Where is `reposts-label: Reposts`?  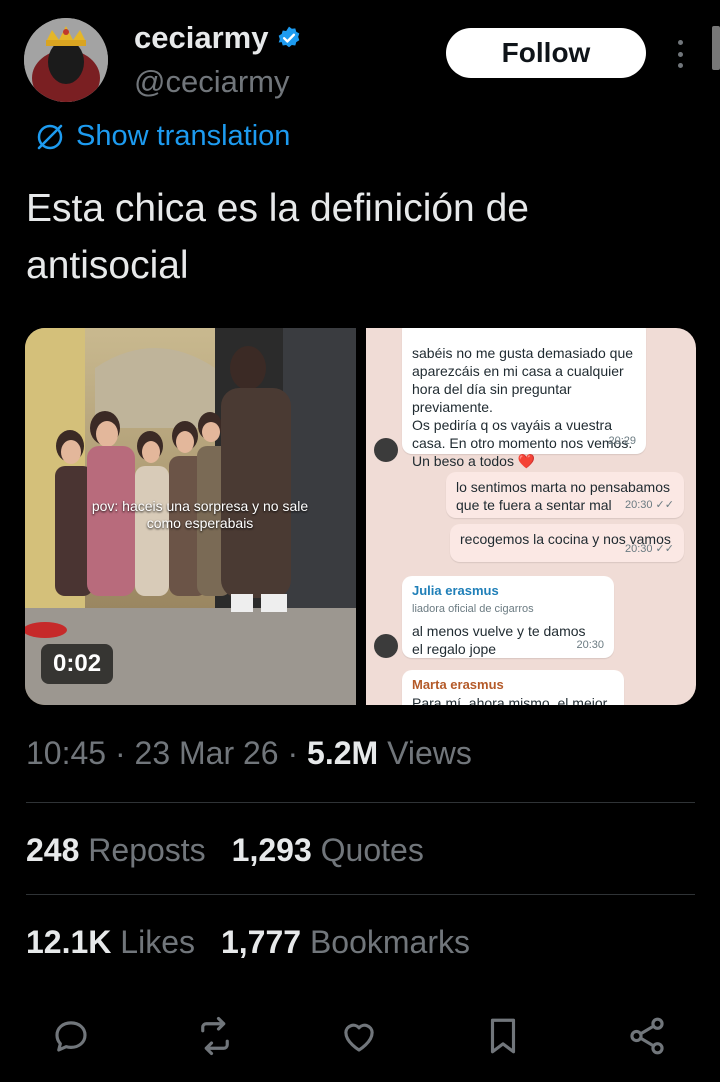 reposts-label: Reposts is located at coordinates (147, 850).